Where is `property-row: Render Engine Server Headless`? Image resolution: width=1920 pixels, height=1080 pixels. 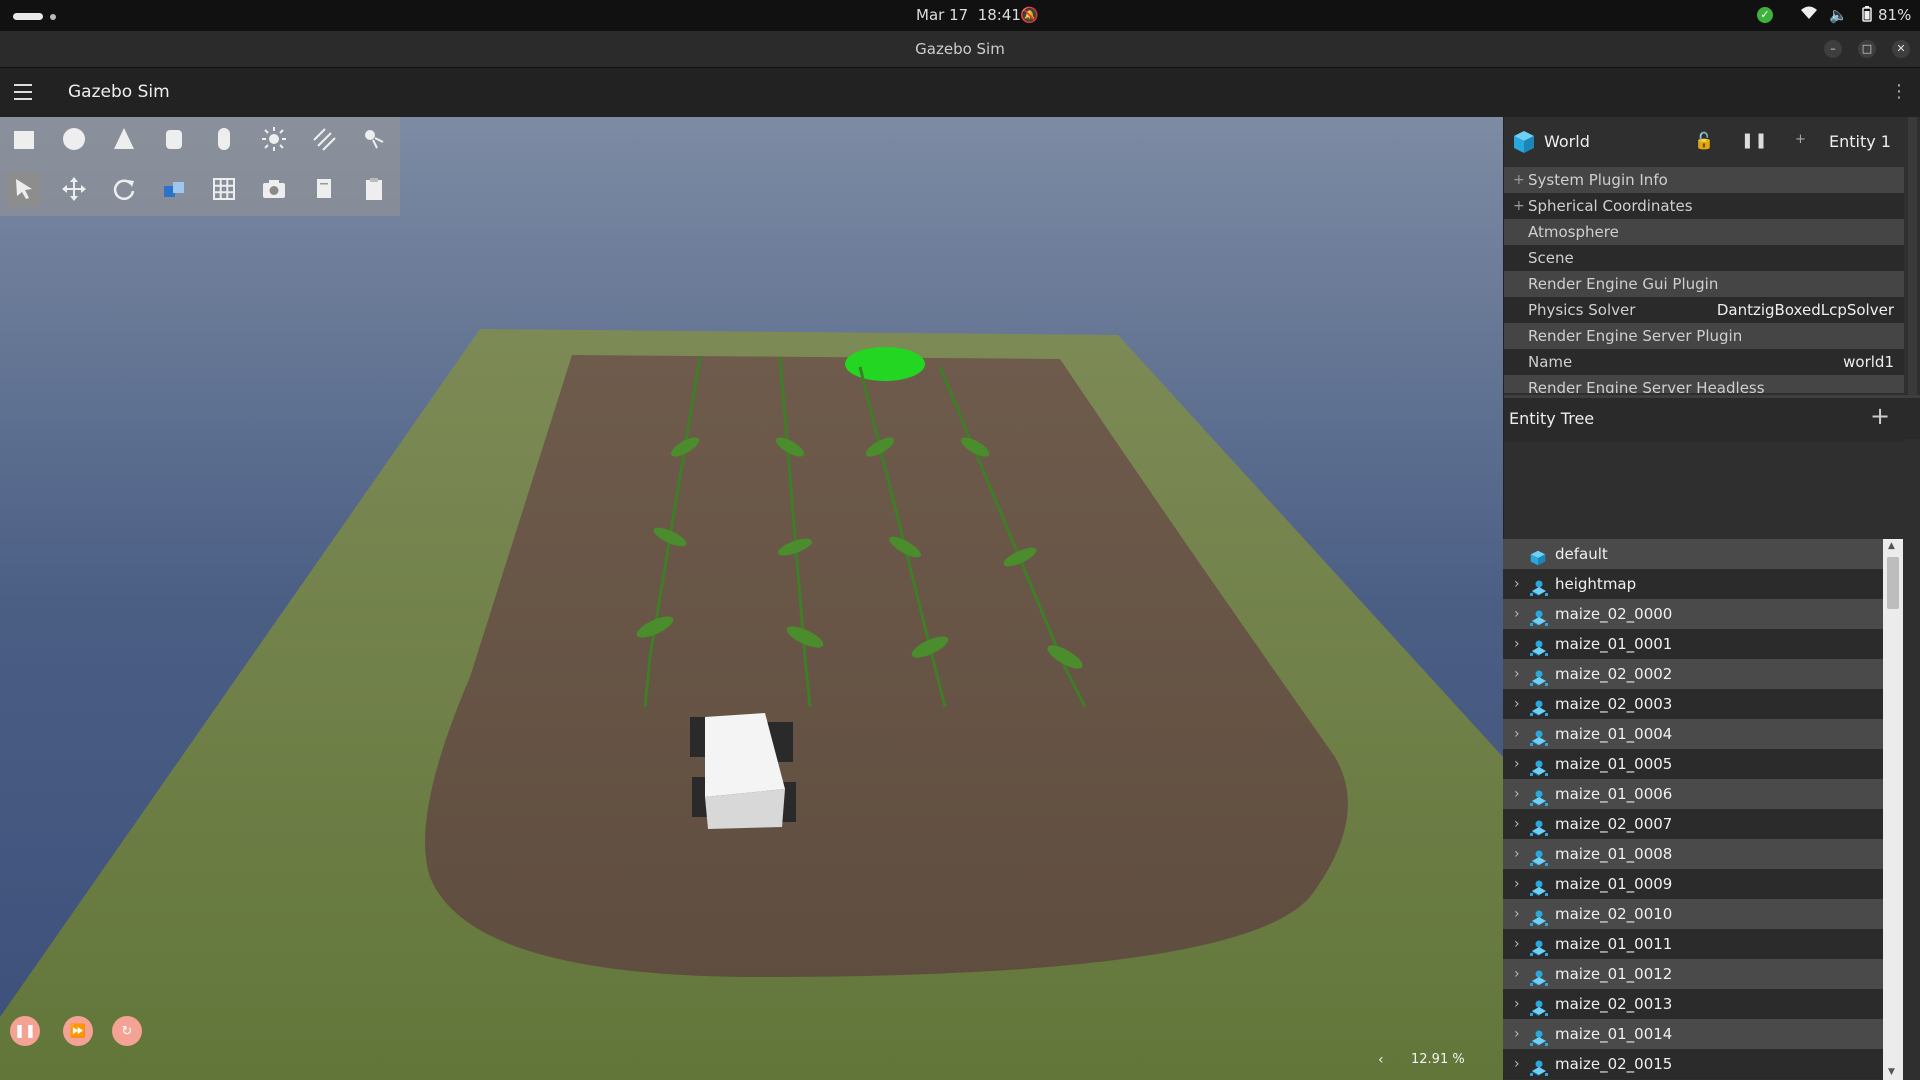 property-row: Render Engine Server Headless is located at coordinates (1704, 384).